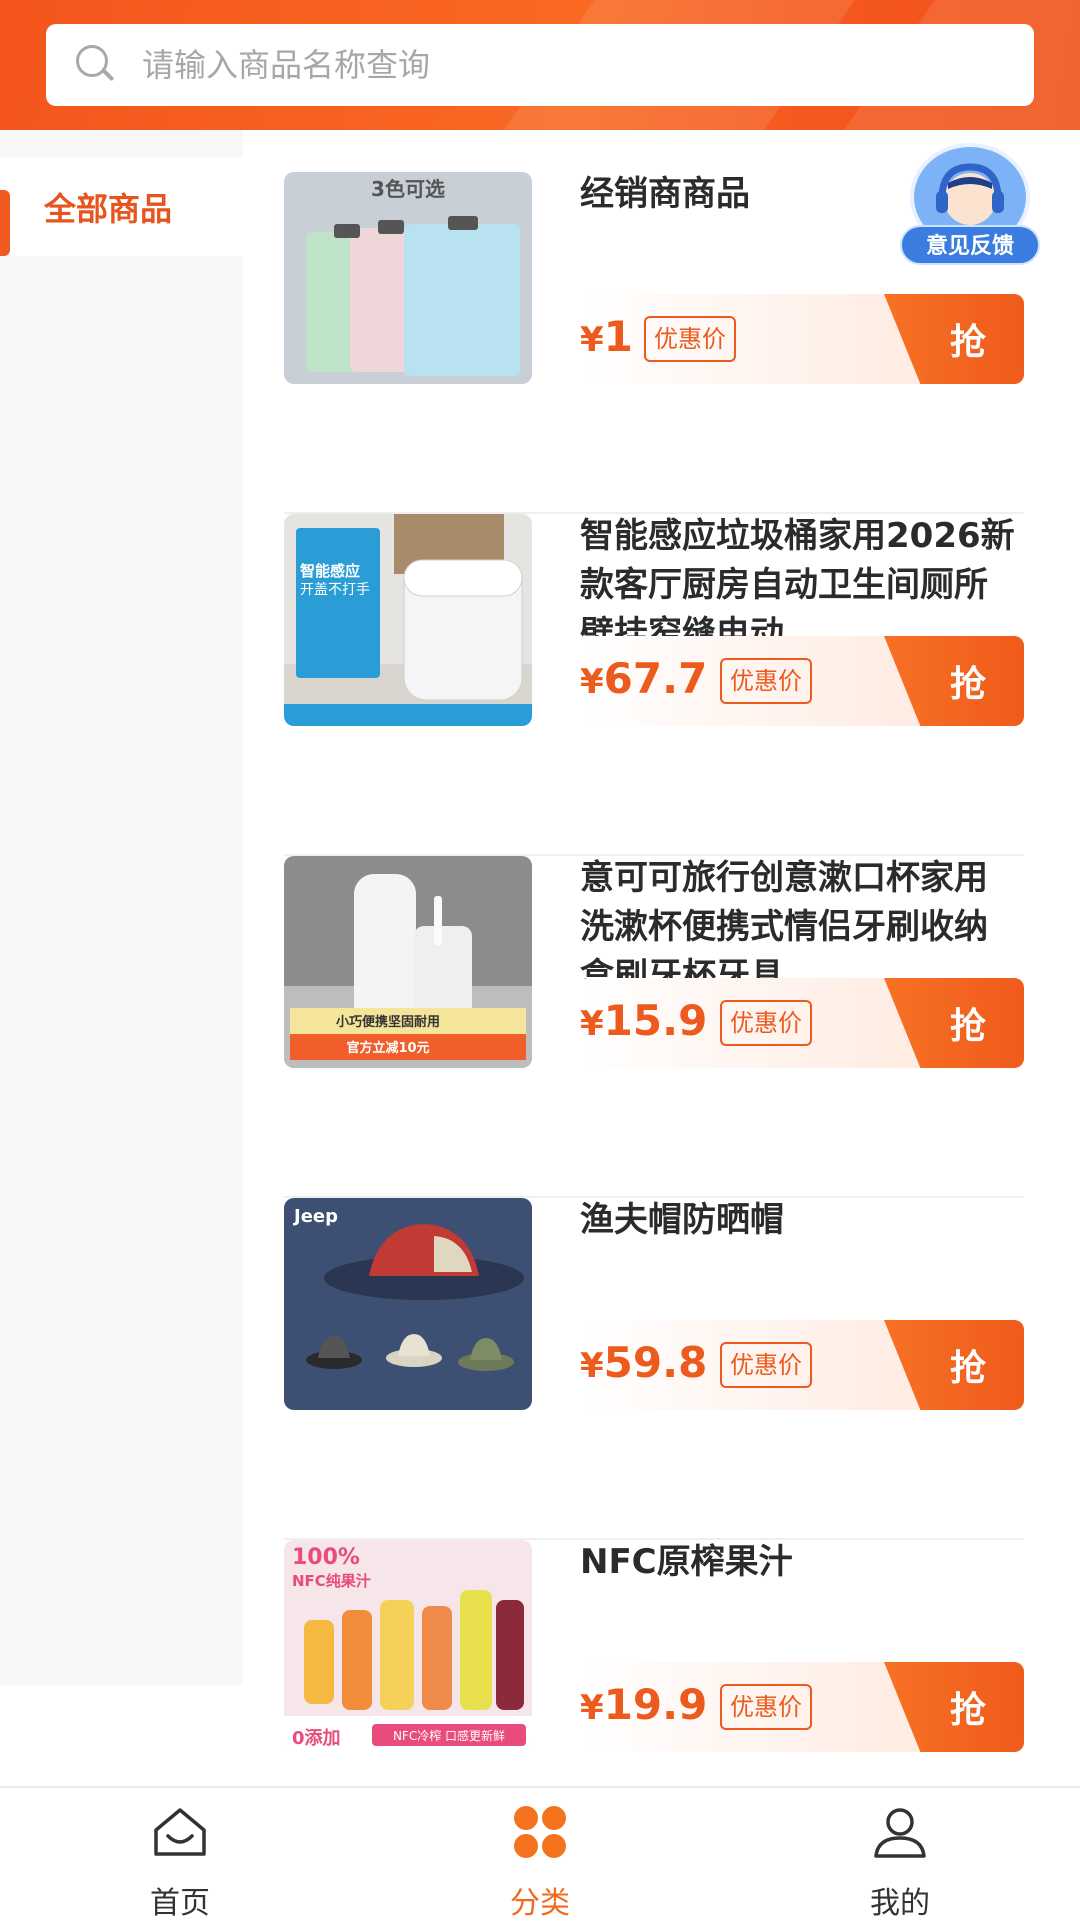 This screenshot has height=1922, width=1080. Describe the element at coordinates (316, 1738) in the screenshot. I see `thumb-caption: 0添加` at that location.